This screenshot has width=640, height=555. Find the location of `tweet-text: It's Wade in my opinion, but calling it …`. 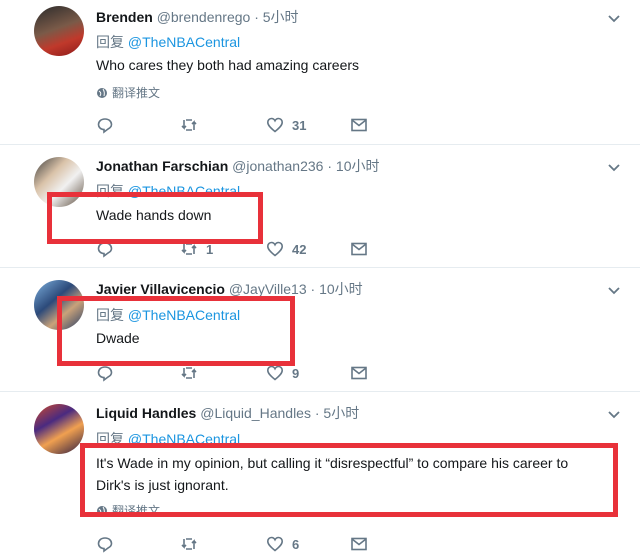

tweet-text: It's Wade in my opinion, but calling it … is located at coordinates (356, 474).